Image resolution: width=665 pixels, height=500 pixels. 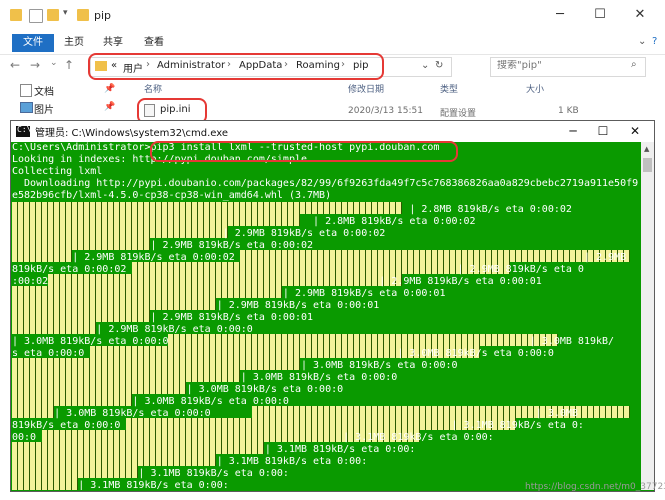 I want to click on scroll-up-icon: ▲, so click(x=646, y=149).